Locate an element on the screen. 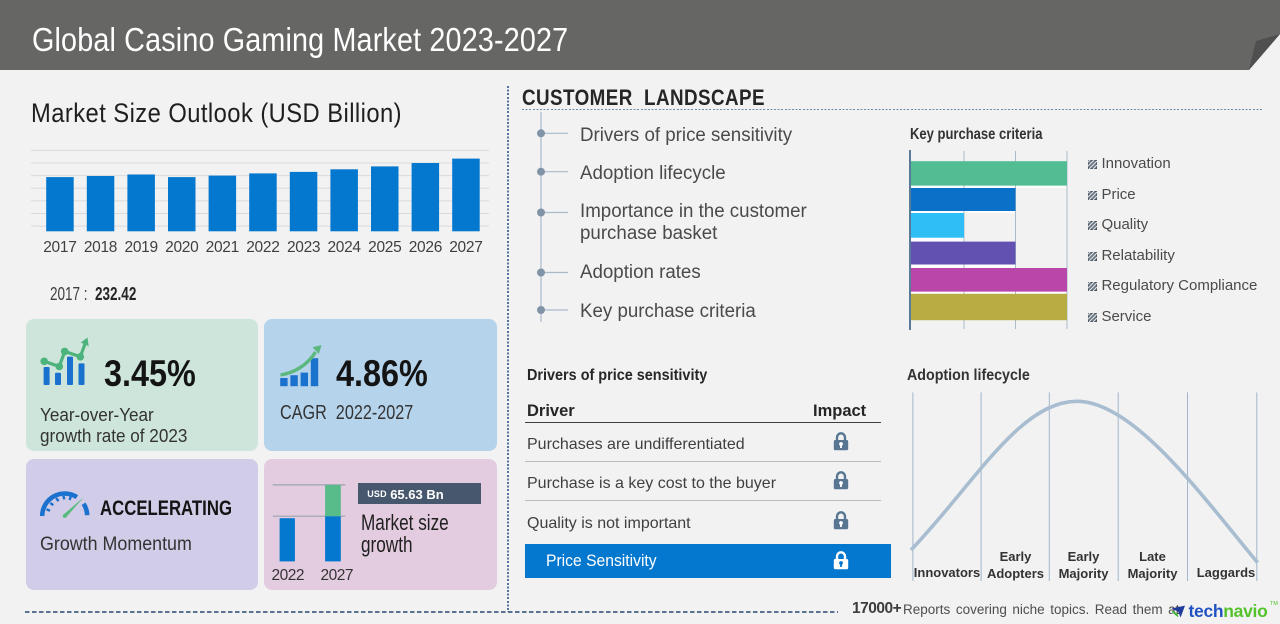 This screenshot has height=624, width=1280. svg-text: technavio is located at coordinates (1228, 611).